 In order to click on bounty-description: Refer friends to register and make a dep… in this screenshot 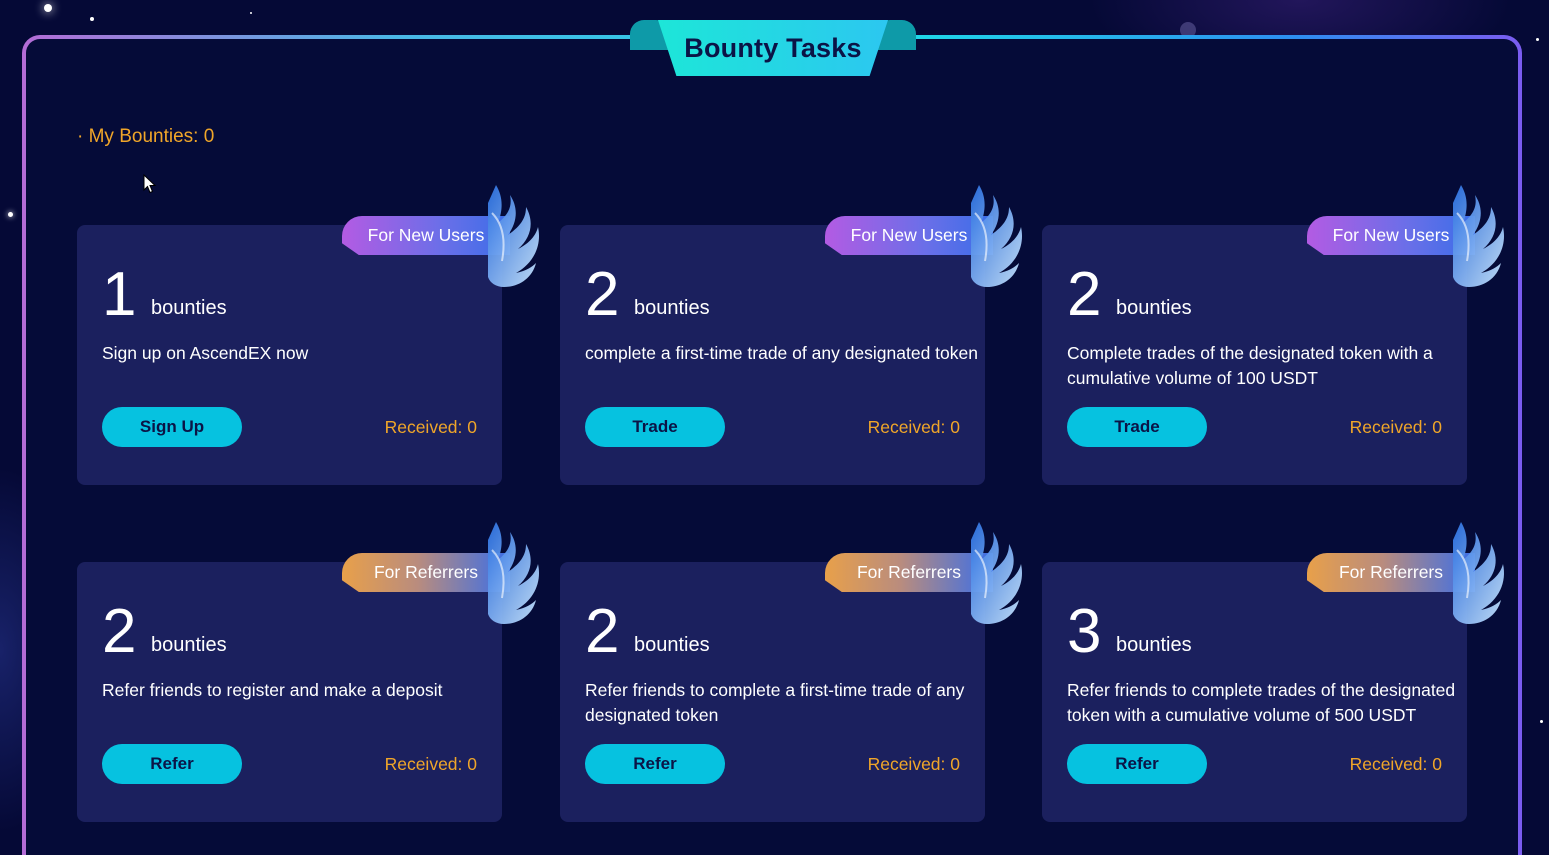, I will do `click(272, 690)`.